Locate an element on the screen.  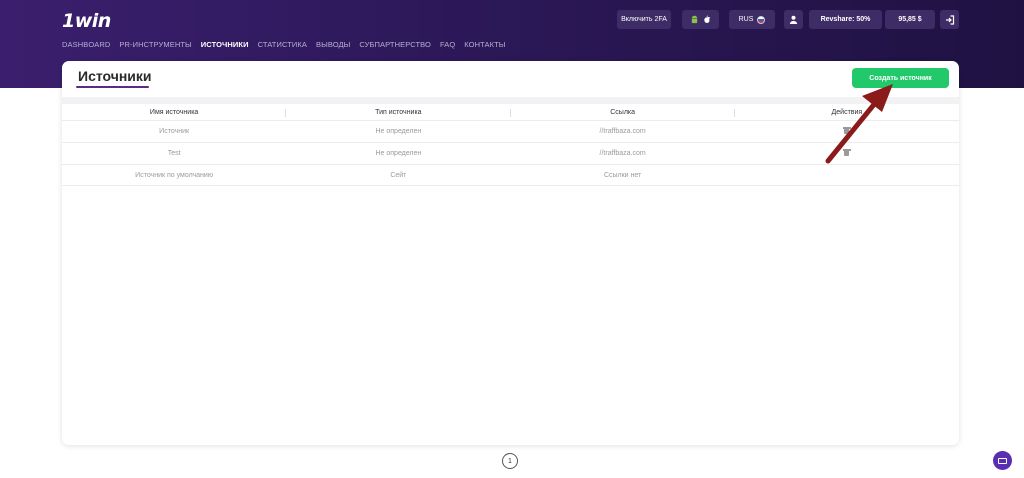
language-selector: RUS is located at coordinates (752, 19).